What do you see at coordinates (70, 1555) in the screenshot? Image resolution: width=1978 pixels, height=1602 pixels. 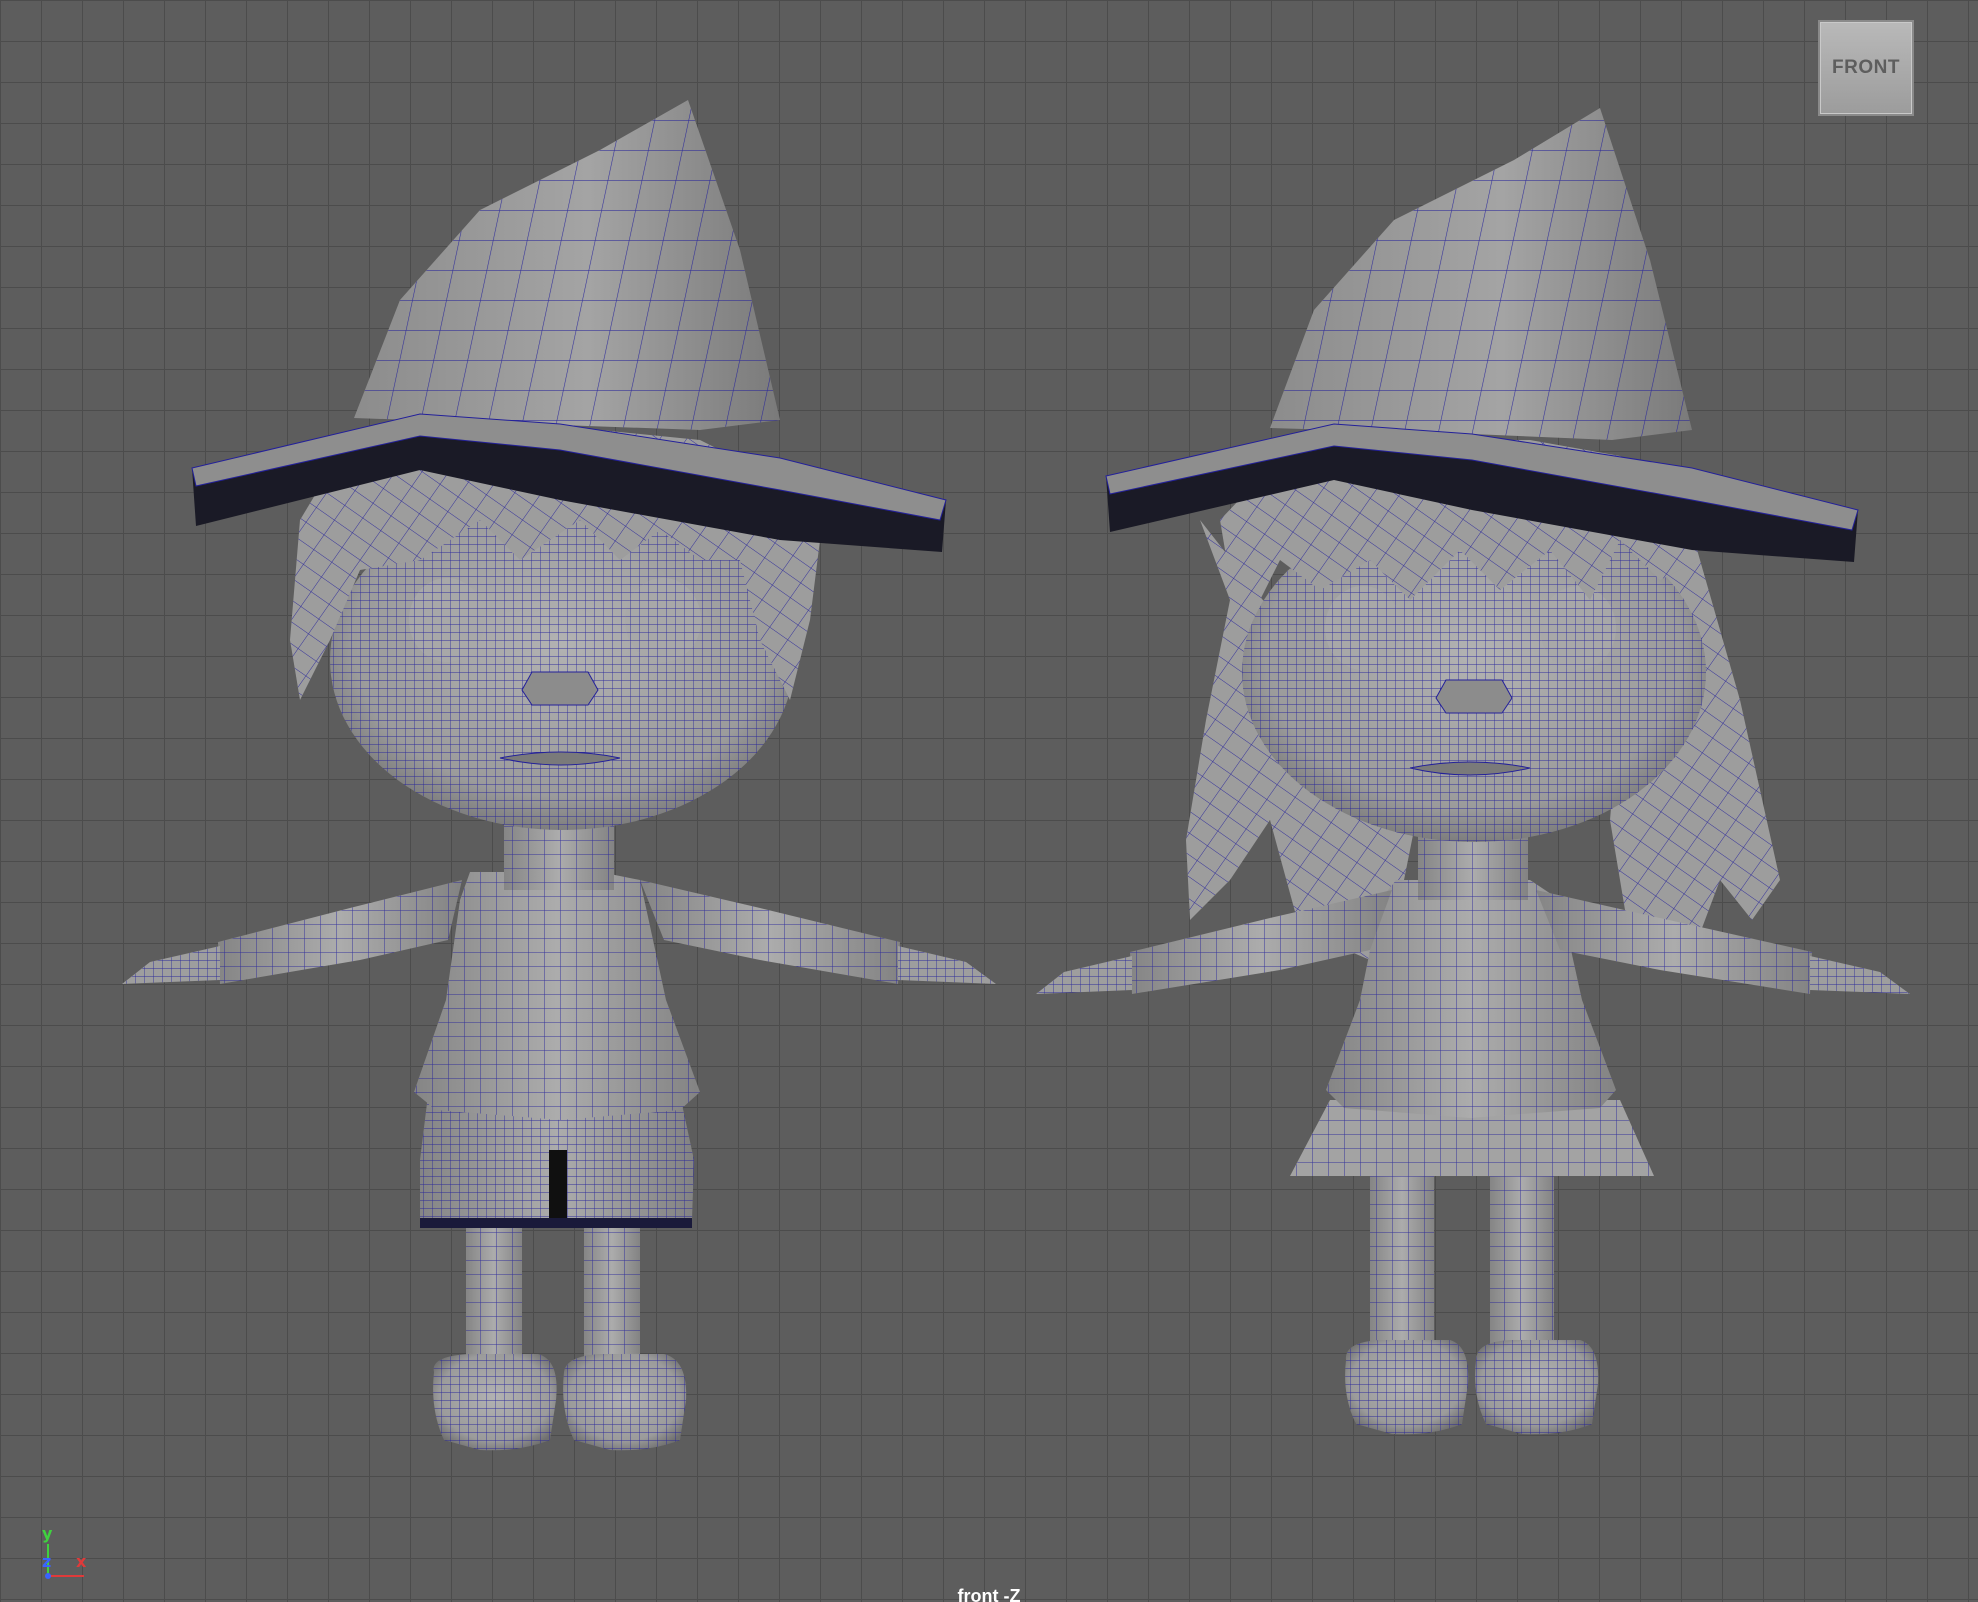 I see `axis-gizmo: y z x` at bounding box center [70, 1555].